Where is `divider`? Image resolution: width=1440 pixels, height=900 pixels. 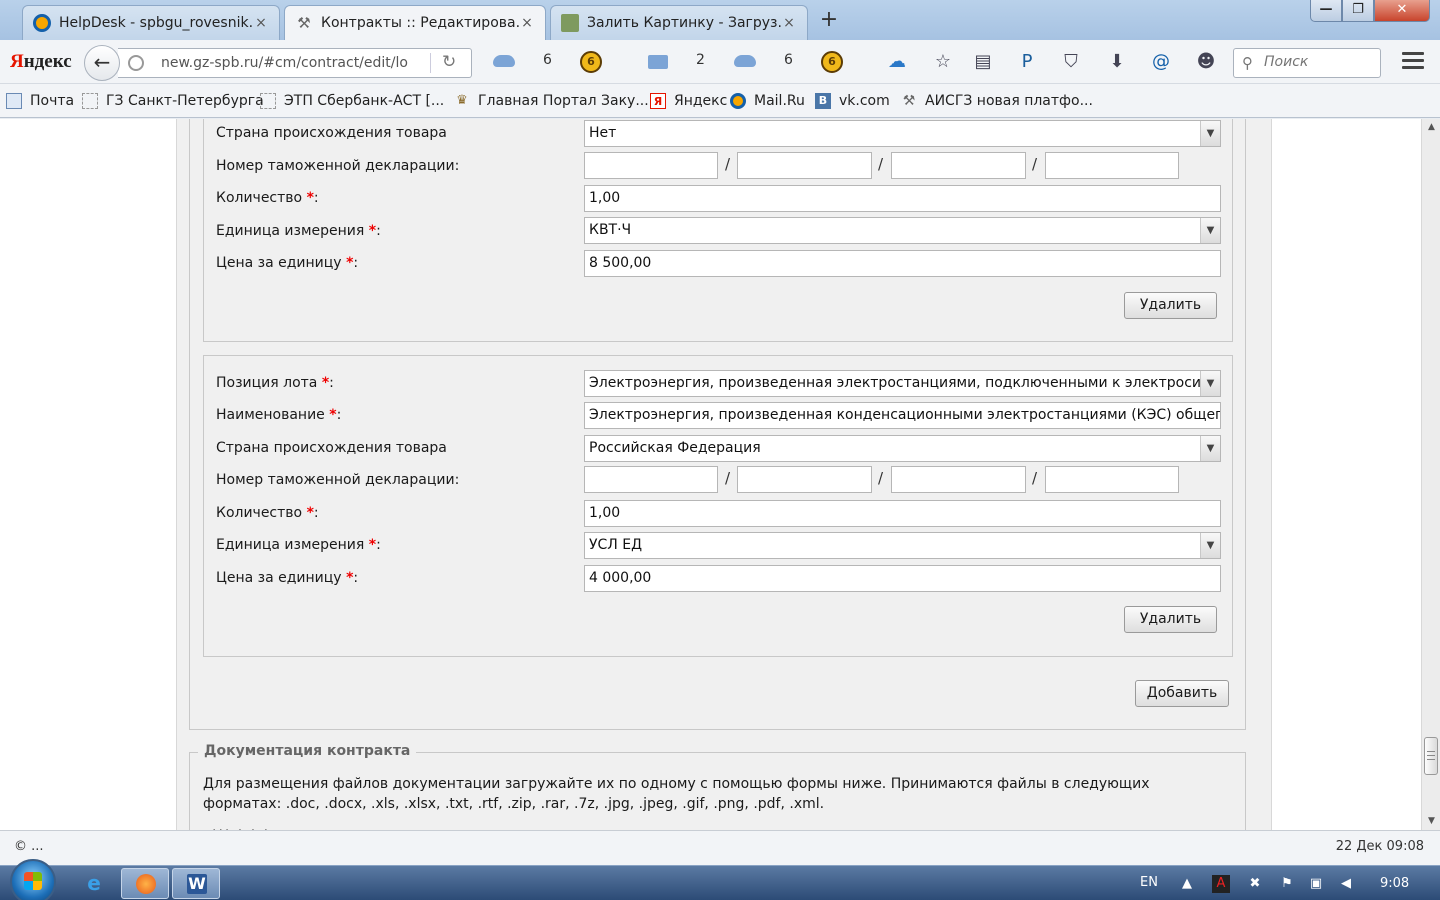
divider is located at coordinates (430, 63).